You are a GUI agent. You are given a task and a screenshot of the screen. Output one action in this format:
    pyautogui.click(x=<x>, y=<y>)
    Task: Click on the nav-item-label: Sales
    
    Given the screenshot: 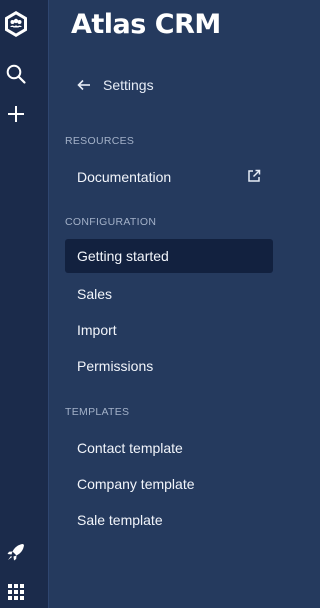 What is the action you would take?
    pyautogui.click(x=95, y=294)
    